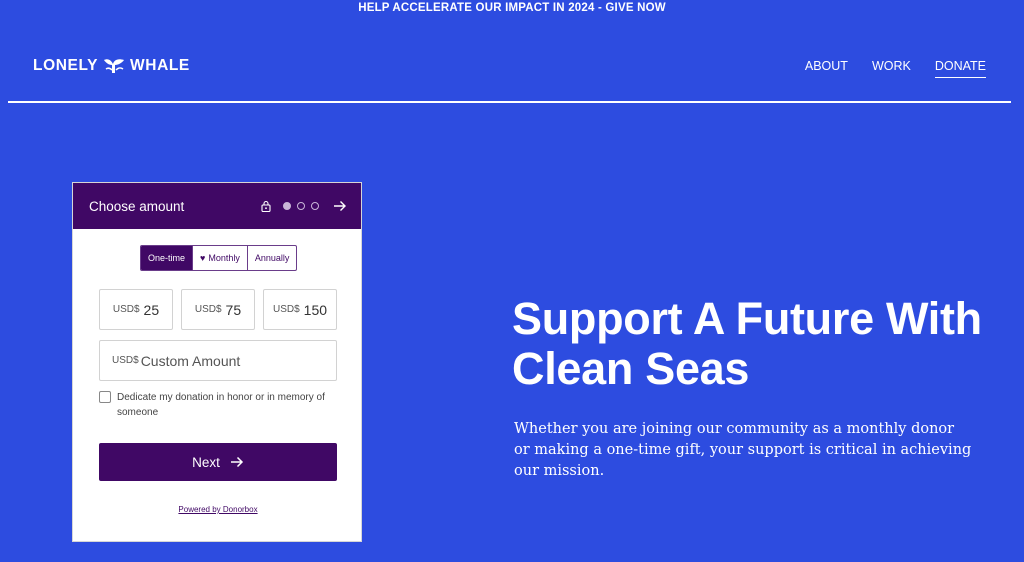  I want to click on amount-option-150: USD$ 150, so click(300, 309).